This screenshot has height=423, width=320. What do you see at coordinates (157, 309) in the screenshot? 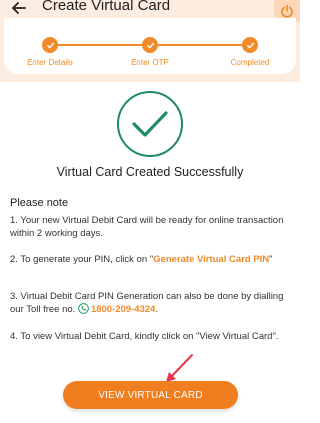
I see `note-3-suffix: .` at bounding box center [157, 309].